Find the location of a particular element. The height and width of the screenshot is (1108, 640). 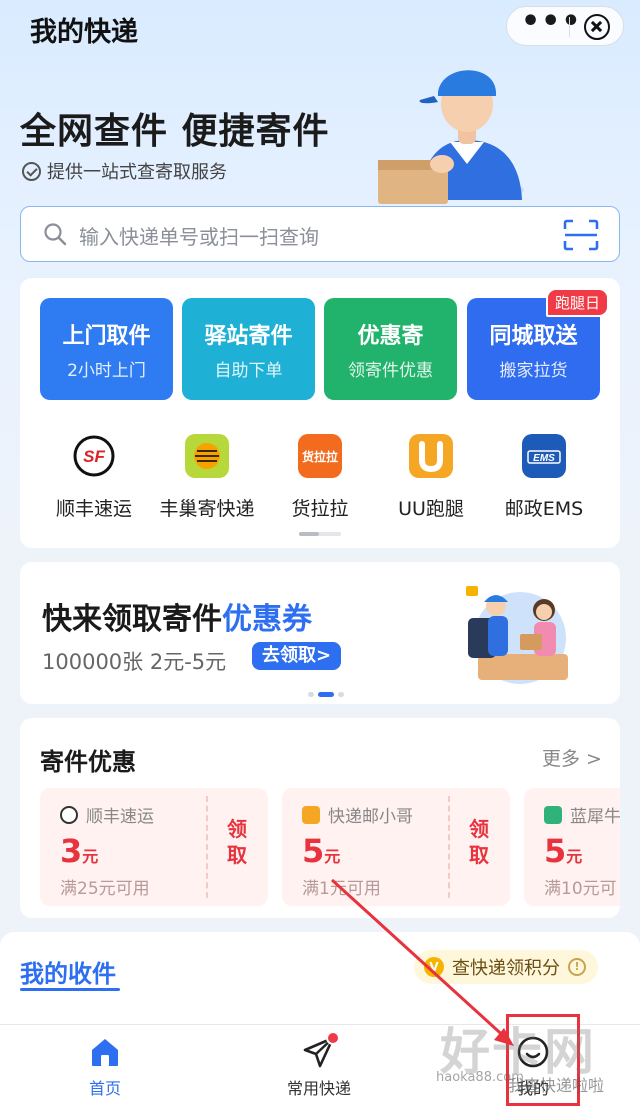

sf-express-icon: SF is located at coordinates (94, 456).